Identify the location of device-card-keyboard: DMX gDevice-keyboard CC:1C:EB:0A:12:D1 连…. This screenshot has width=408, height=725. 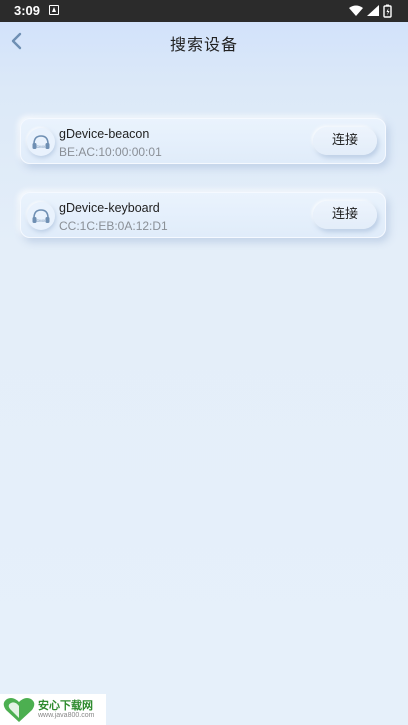
(203, 215).